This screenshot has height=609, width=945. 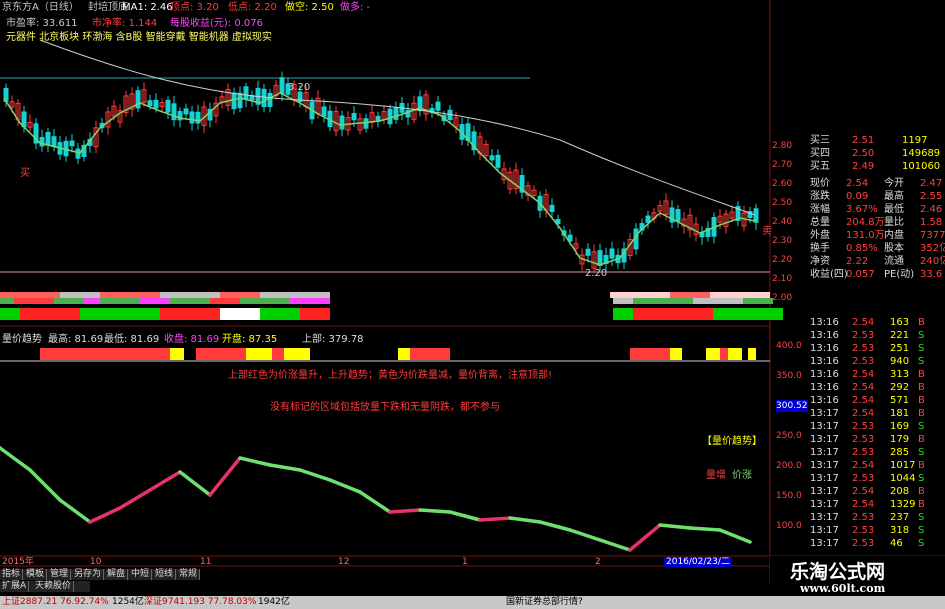 I want to click on watermark-url: www.60lt.com, so click(x=843, y=588).